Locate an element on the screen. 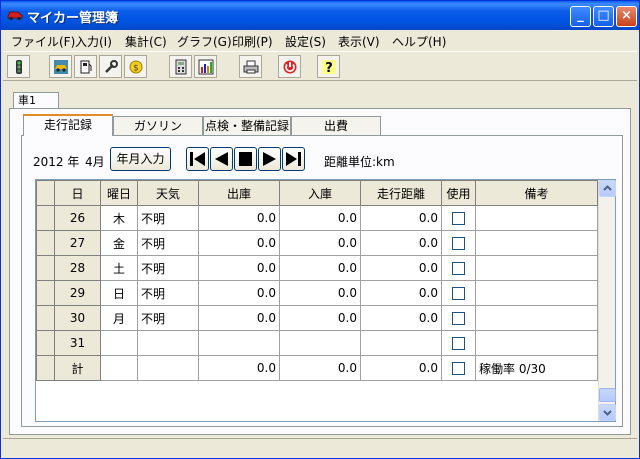 The width and height of the screenshot is (640, 459). table-row: 26 木 不明 0.0 0.0 0.0 is located at coordinates (317, 218).